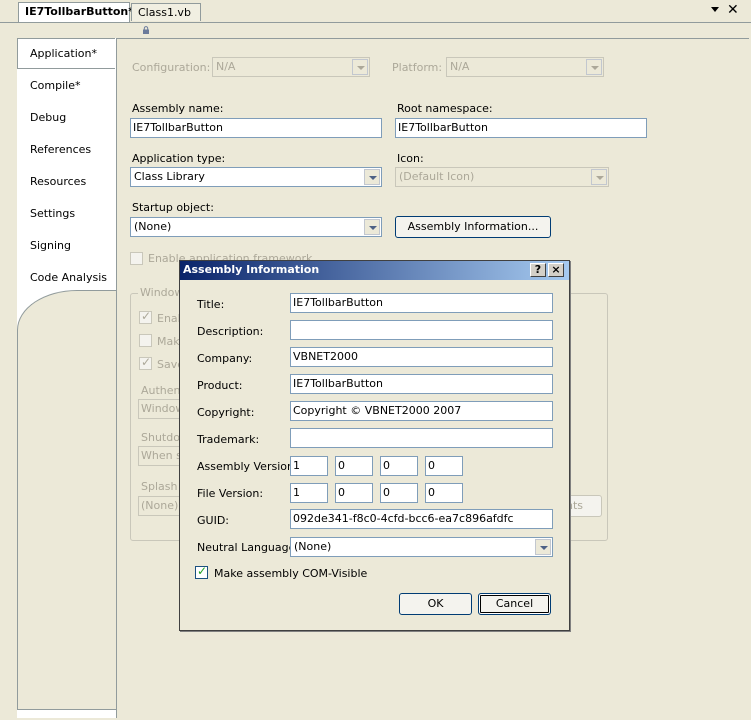  Describe the element at coordinates (435, 604) in the screenshot. I see `ok-button: OK` at that location.